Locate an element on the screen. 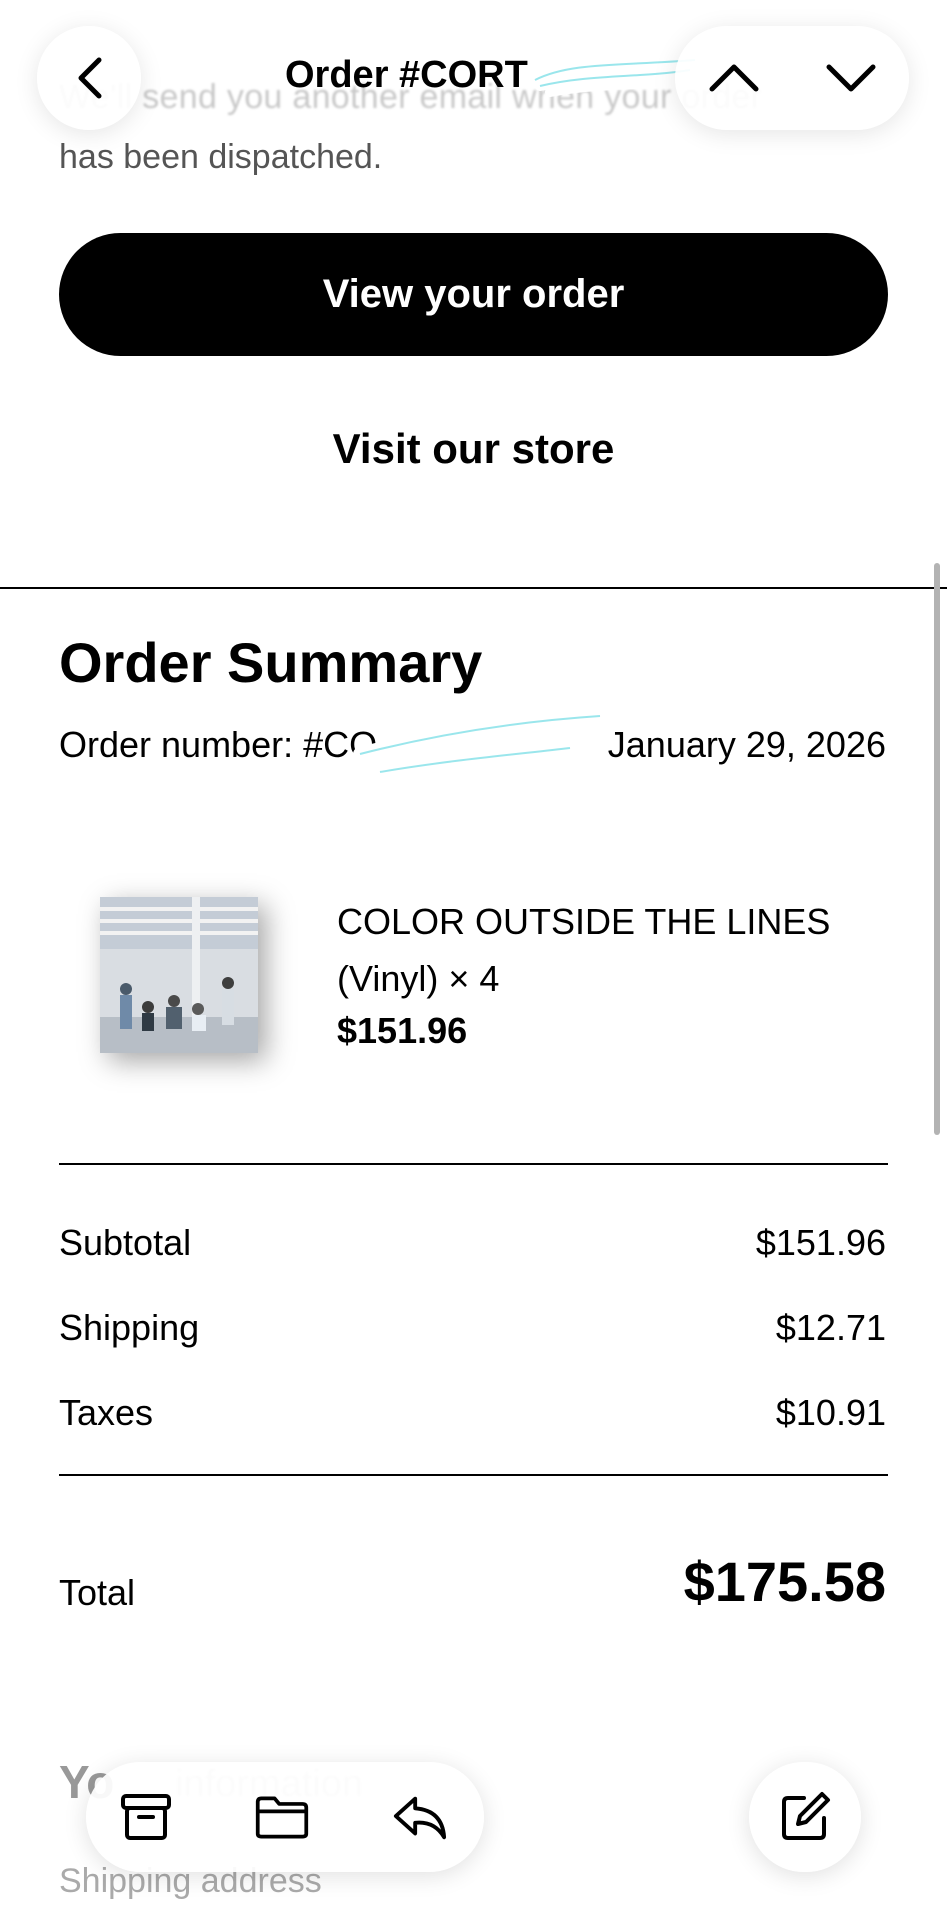 This screenshot has width=947, height=1920. shipping-value: $12.71 is located at coordinates (830, 1327).